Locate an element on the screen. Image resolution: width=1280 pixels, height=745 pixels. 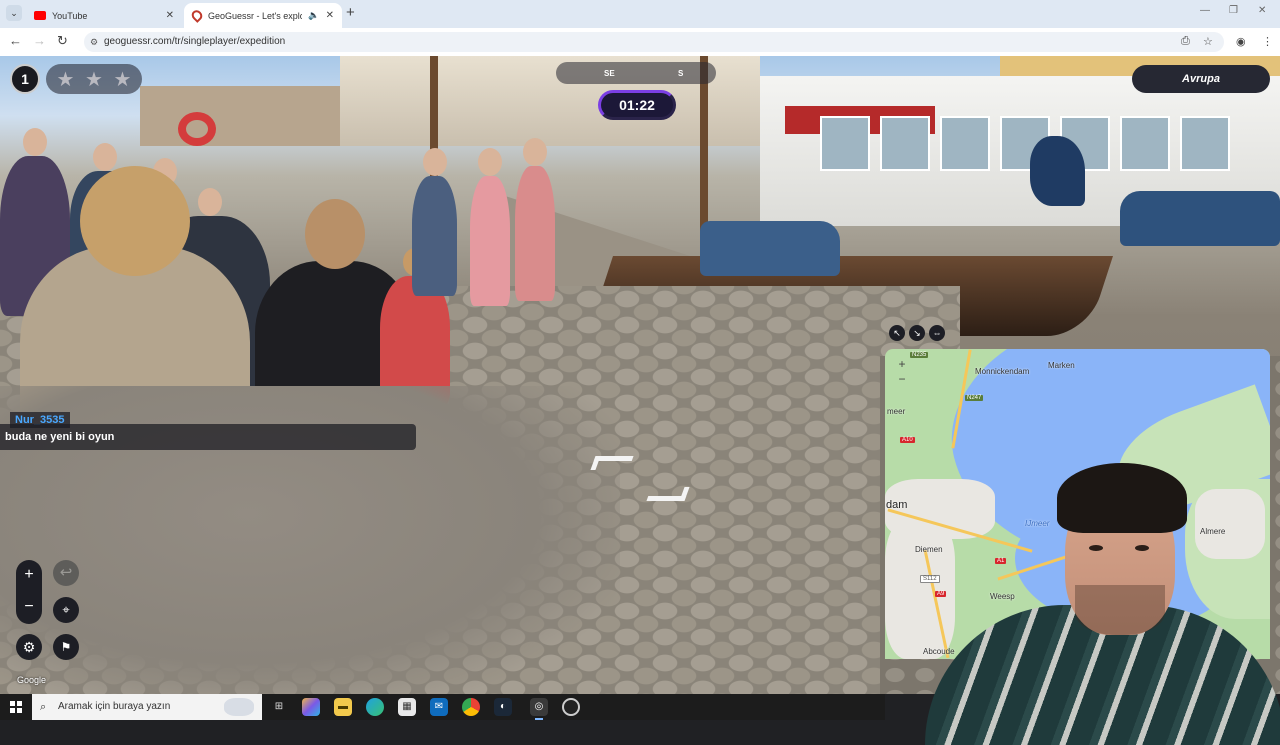
map-label: Monnickendam is located at coordinates (1002, 371).